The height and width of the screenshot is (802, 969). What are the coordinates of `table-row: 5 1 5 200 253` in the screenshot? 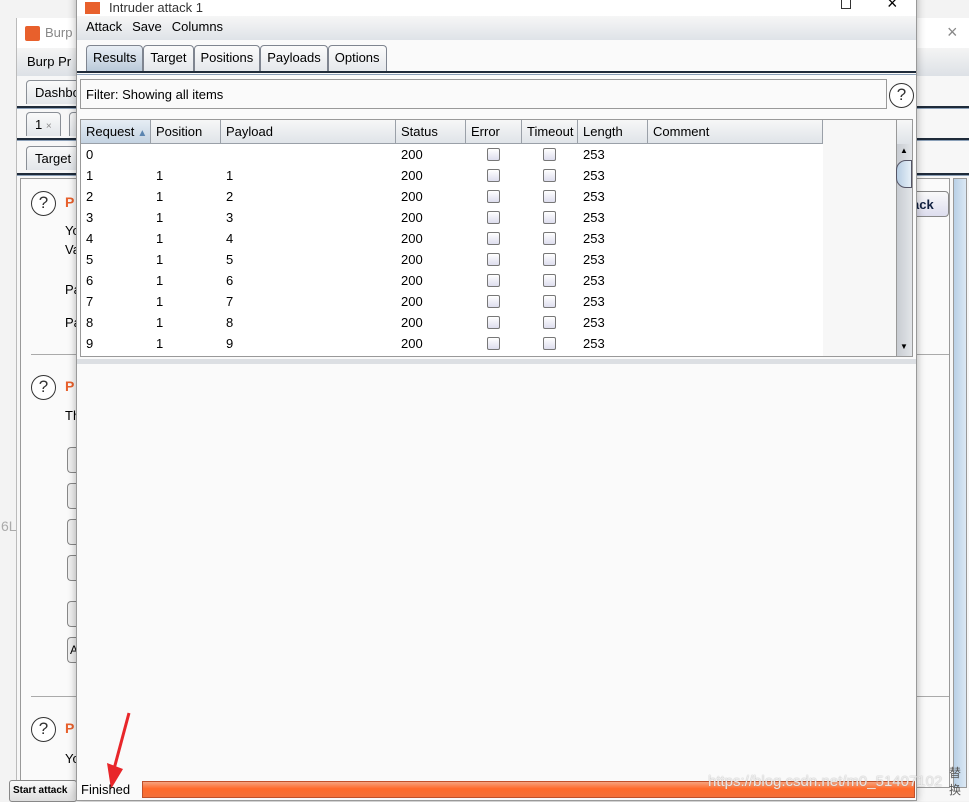 It's located at (452, 259).